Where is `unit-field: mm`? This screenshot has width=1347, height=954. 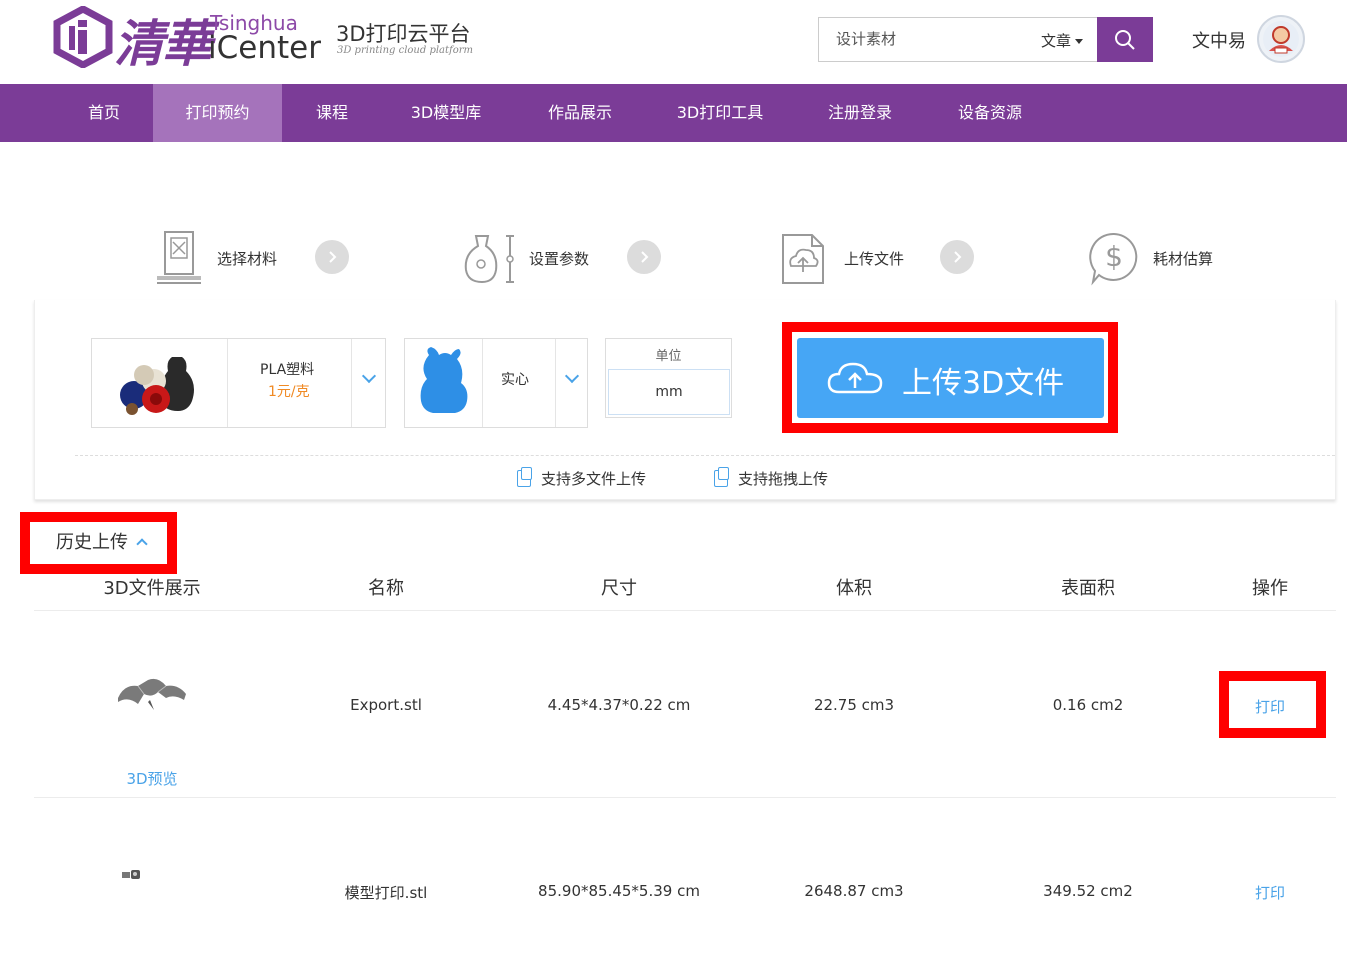 unit-field: mm is located at coordinates (669, 392).